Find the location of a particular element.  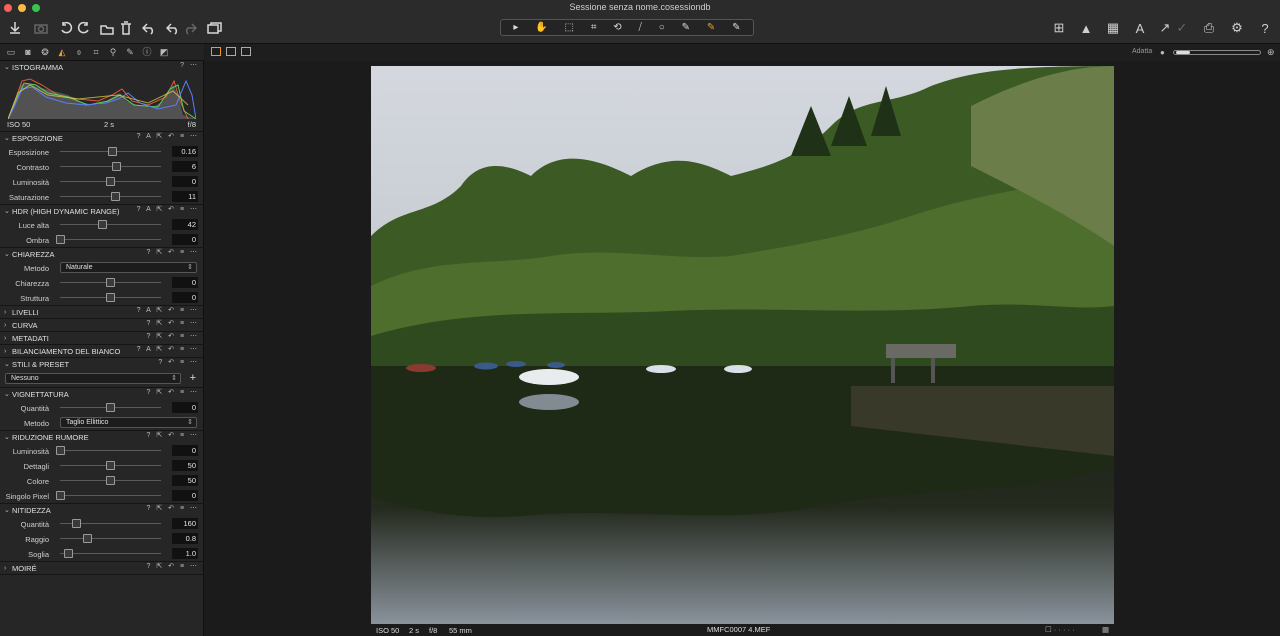

slider-value-field: 11 is located at coordinates (185, 196).